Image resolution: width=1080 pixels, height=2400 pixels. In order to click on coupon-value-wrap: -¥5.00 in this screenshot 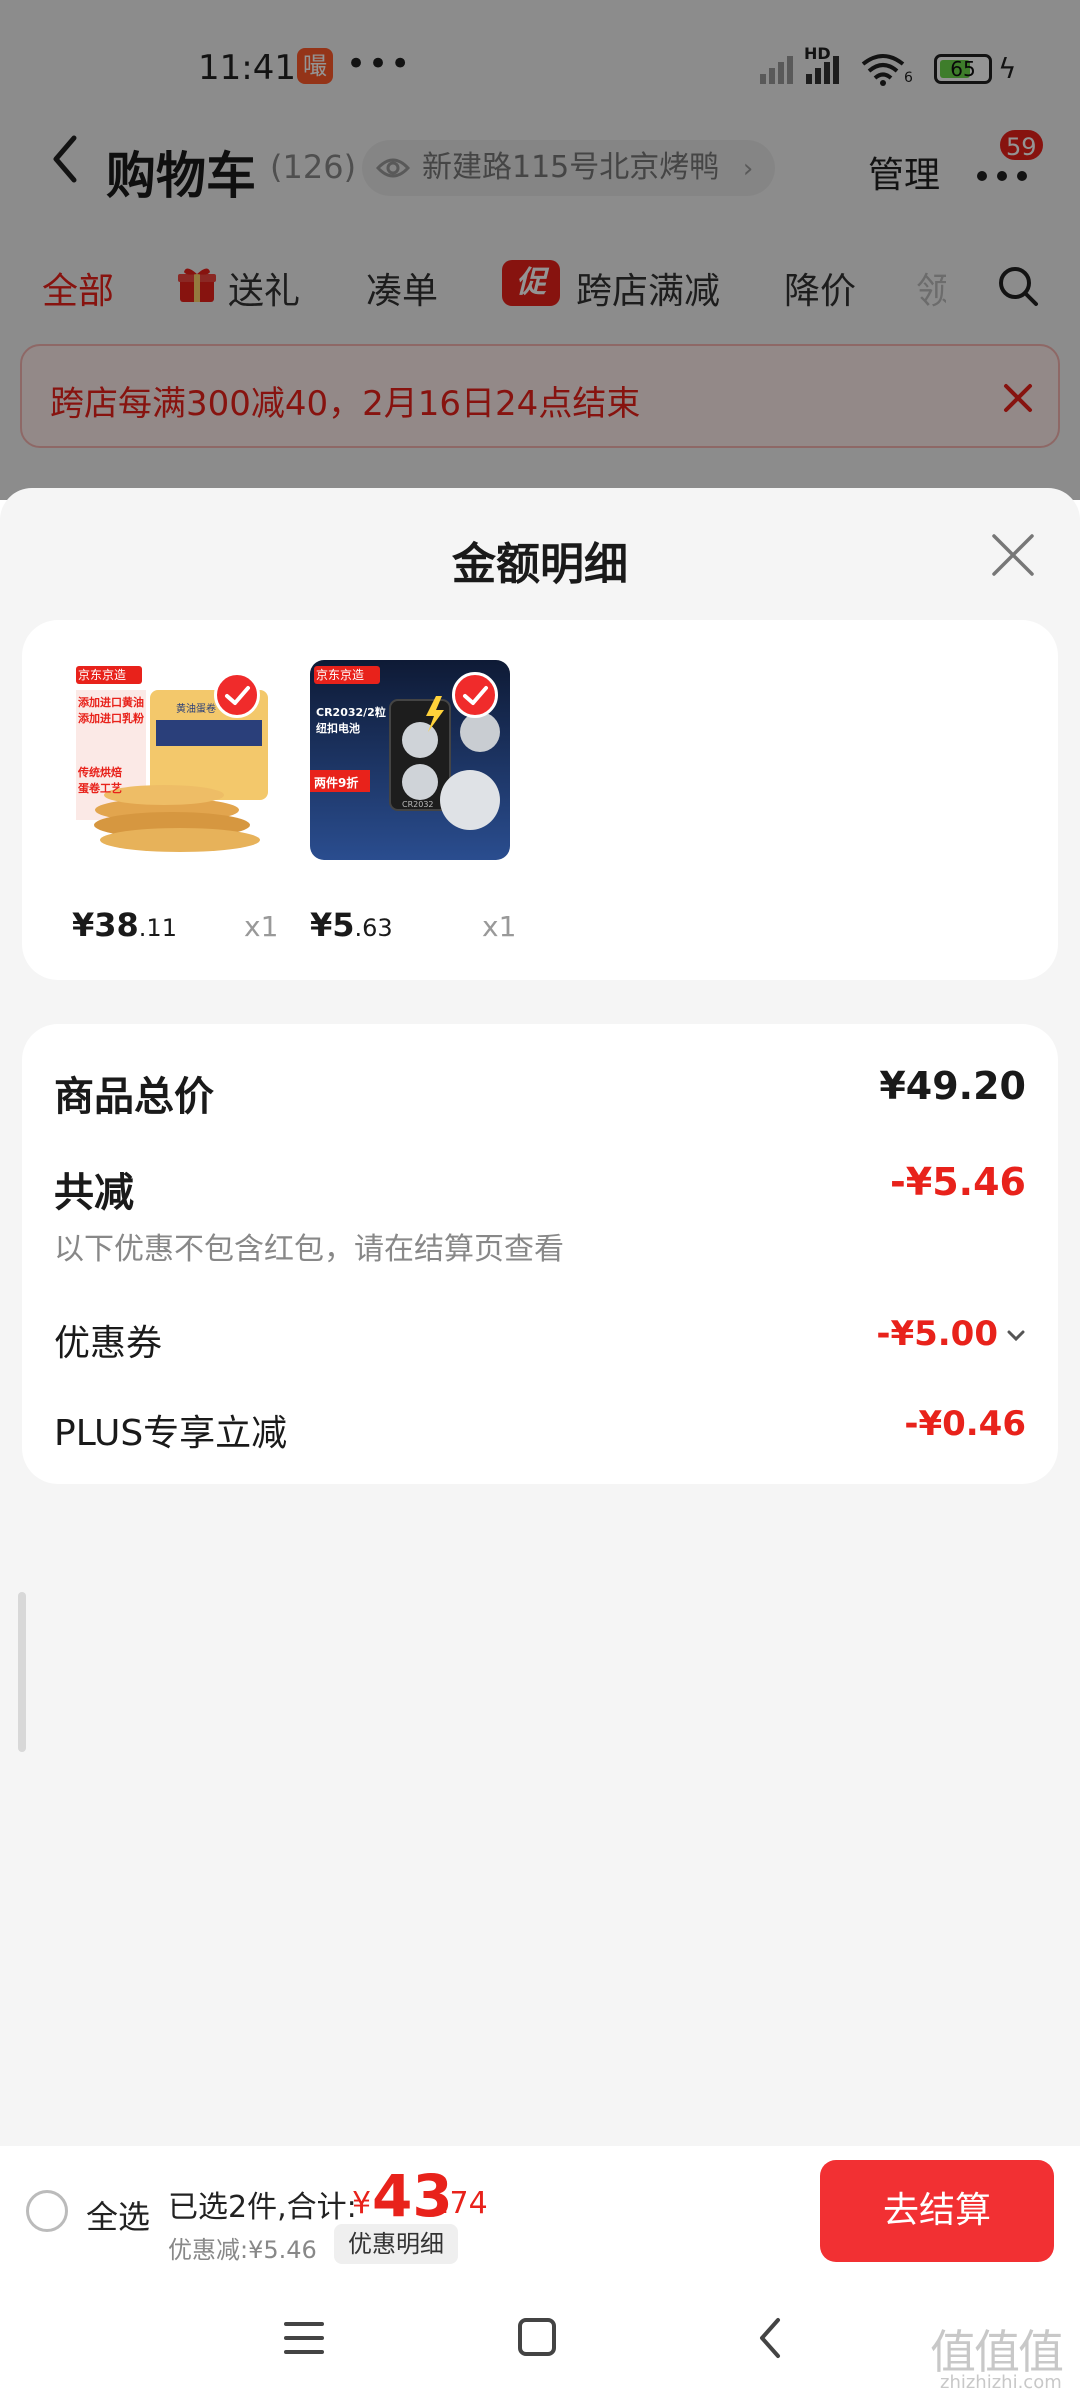, I will do `click(951, 1334)`.